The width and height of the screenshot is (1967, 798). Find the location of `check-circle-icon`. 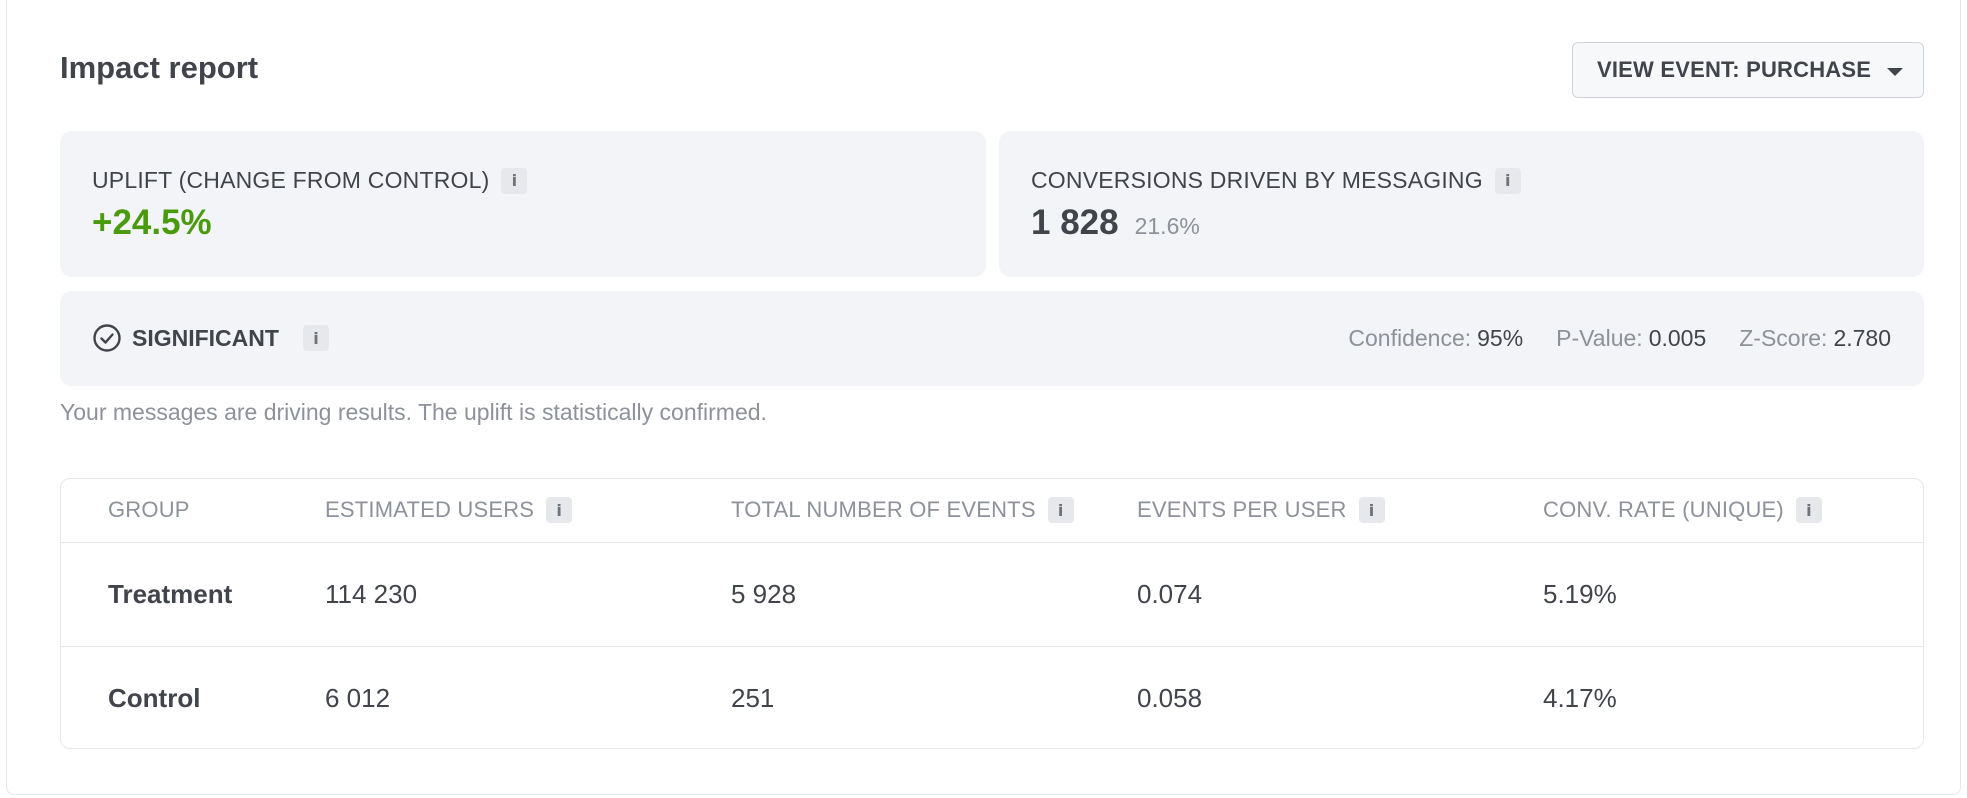

check-circle-icon is located at coordinates (107, 338).